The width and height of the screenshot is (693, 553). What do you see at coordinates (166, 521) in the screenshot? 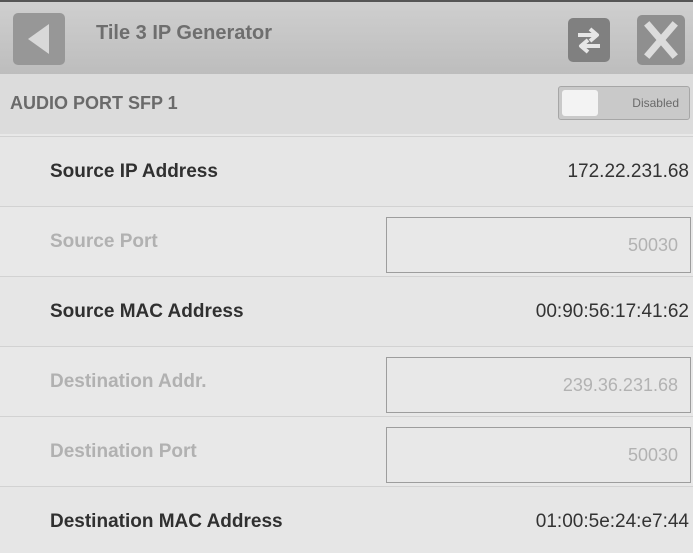
I see `destination-mac-label: Destination MAC Address` at bounding box center [166, 521].